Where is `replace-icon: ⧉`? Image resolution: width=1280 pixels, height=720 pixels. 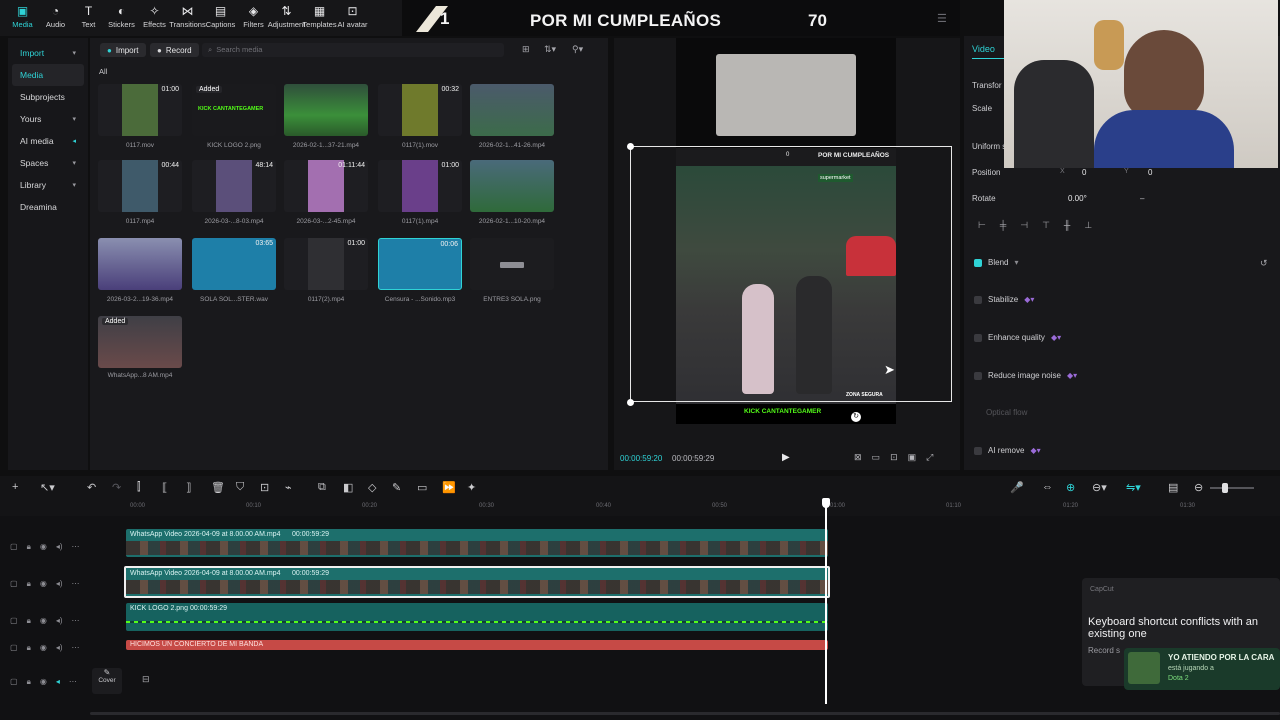
replace-icon: ⧉ is located at coordinates (322, 487).